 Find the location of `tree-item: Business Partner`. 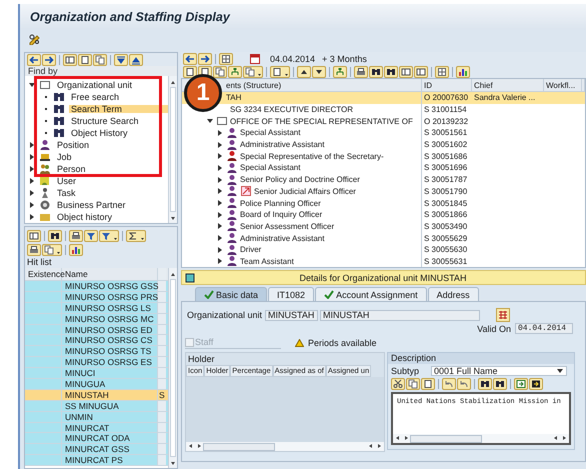

tree-item: Business Partner is located at coordinates (111, 205).